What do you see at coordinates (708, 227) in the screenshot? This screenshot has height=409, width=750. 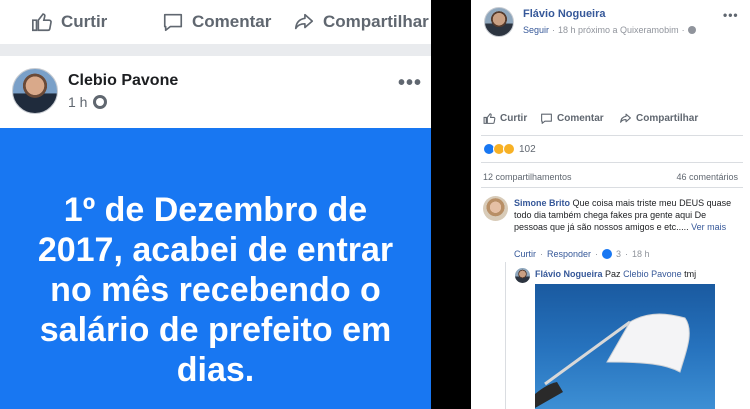 I see `see-more-link: Ver mais` at bounding box center [708, 227].